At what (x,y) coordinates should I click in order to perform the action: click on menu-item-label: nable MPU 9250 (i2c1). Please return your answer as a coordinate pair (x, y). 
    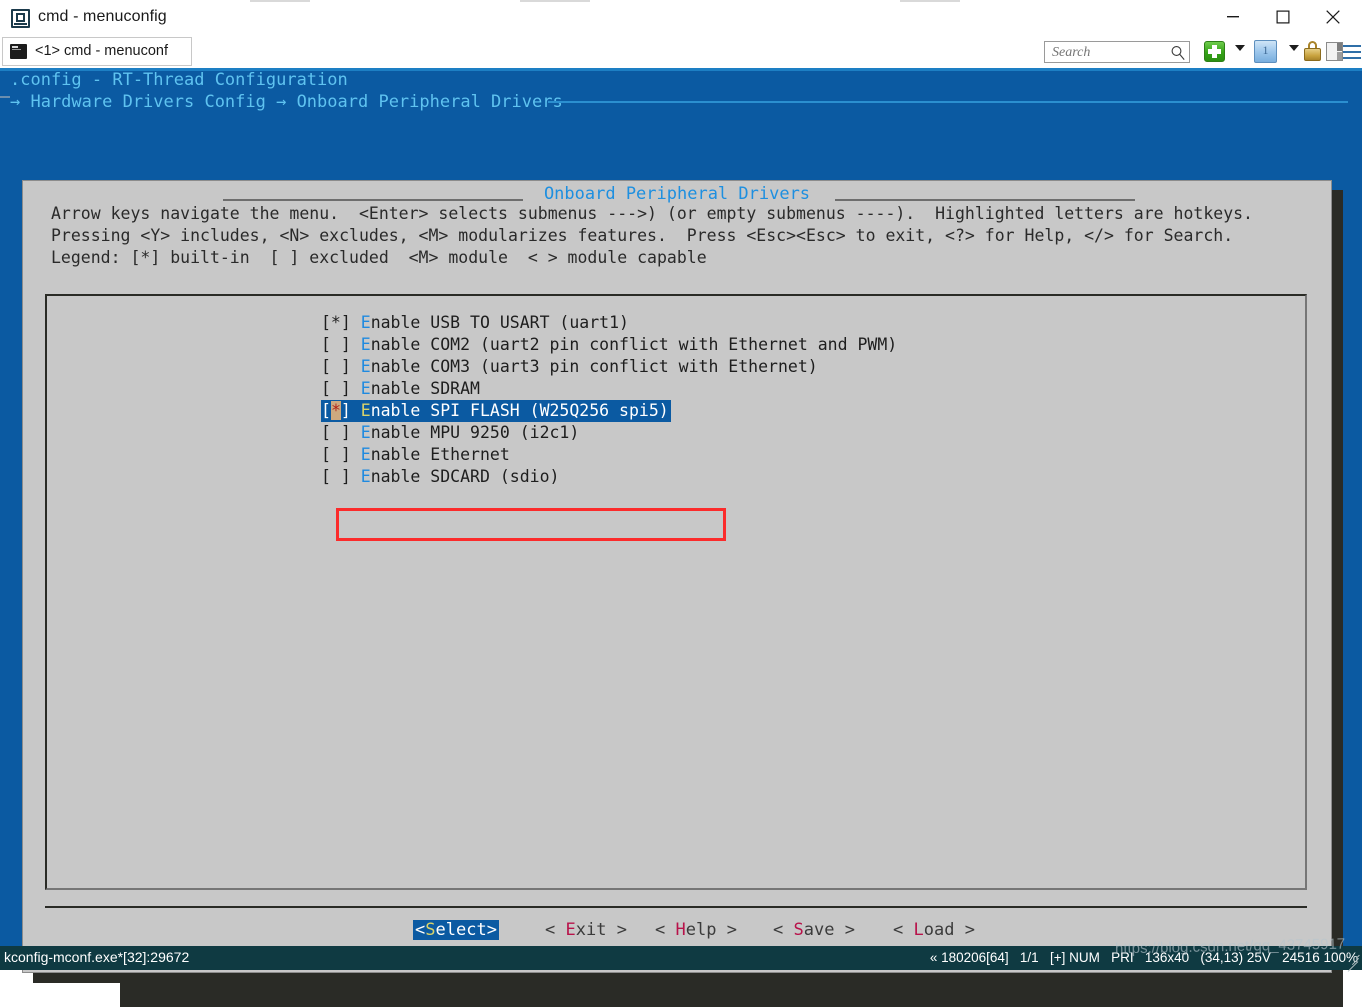
    Looking at the image, I should click on (475, 432).